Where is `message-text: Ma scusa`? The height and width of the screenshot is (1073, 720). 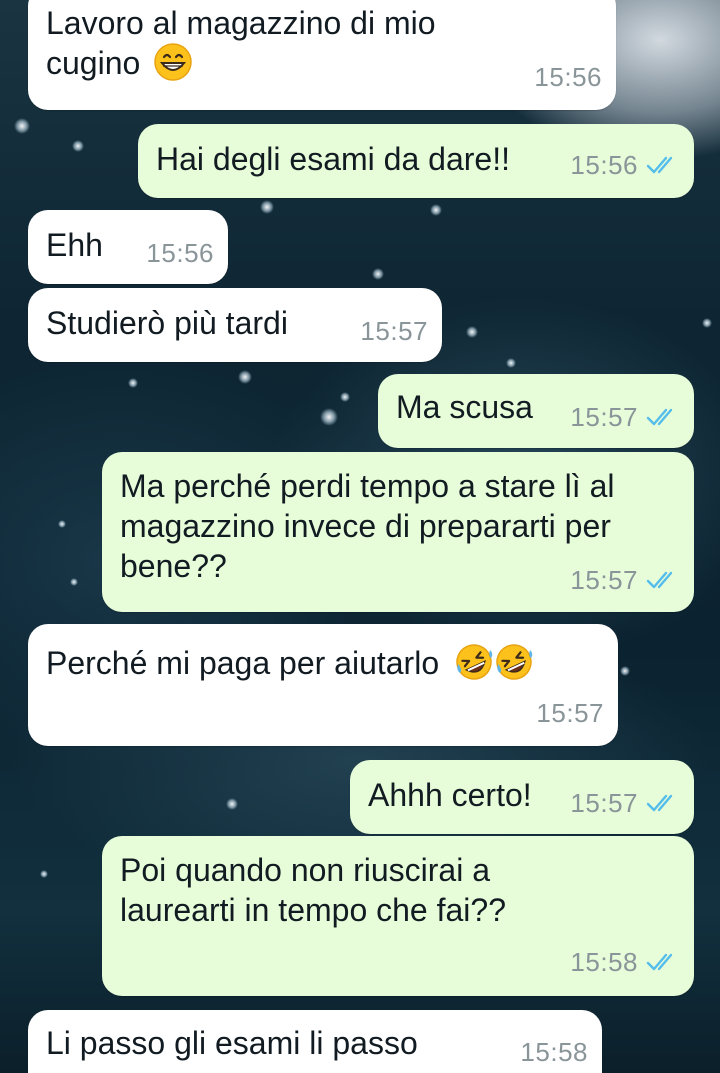
message-text: Ma scusa is located at coordinates (464, 407).